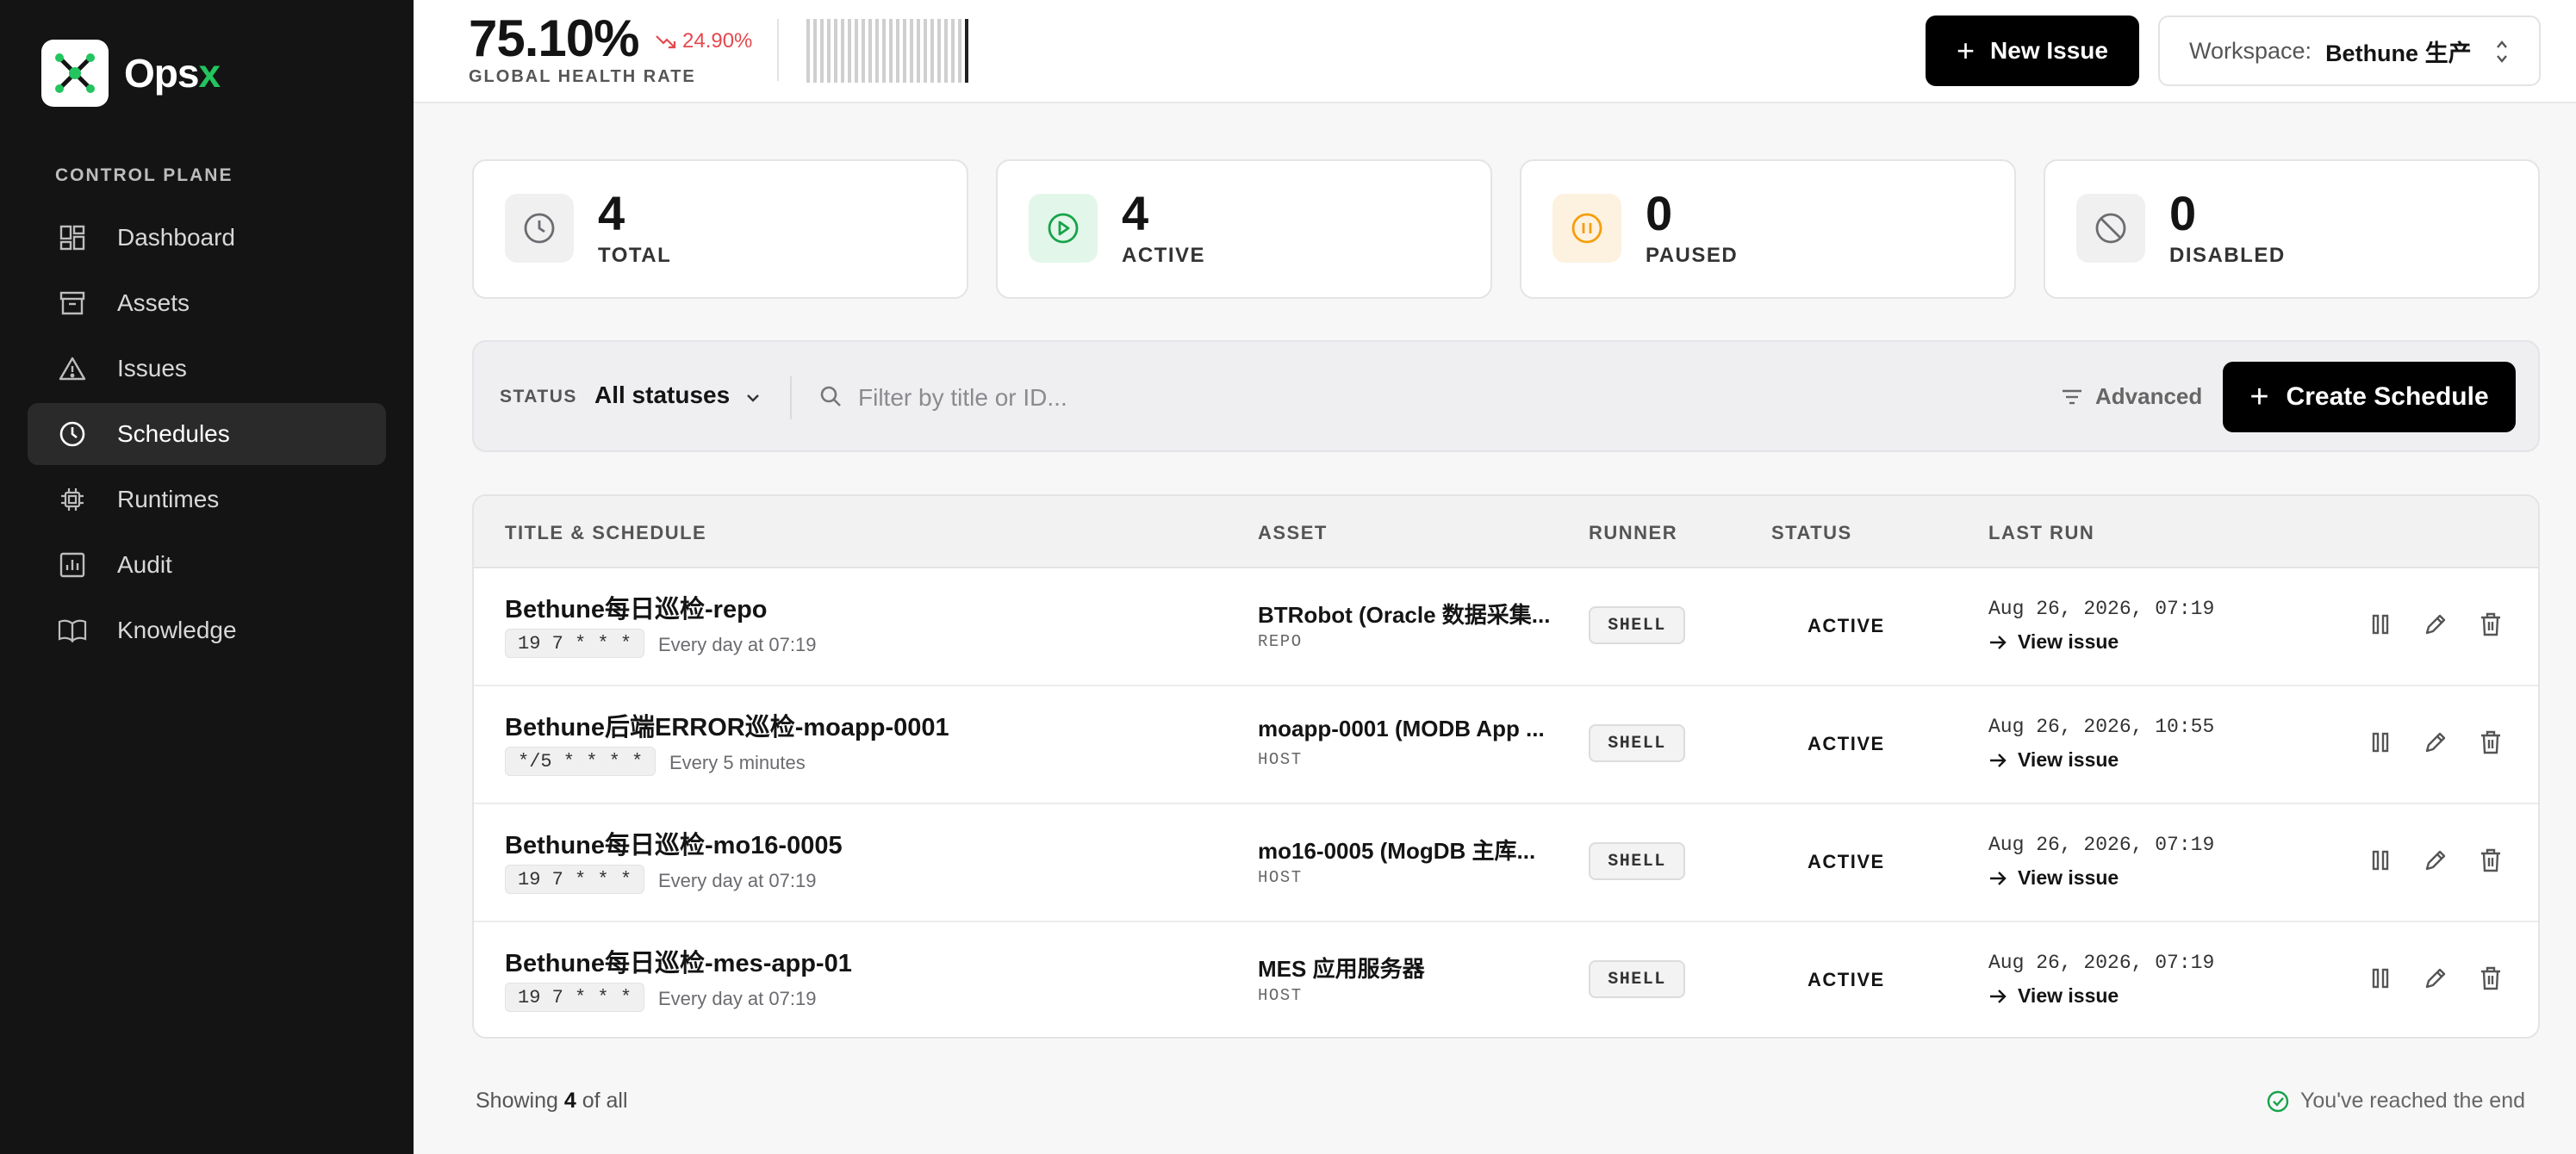  I want to click on create-schedule-button: + Create Schedule, so click(2369, 397).